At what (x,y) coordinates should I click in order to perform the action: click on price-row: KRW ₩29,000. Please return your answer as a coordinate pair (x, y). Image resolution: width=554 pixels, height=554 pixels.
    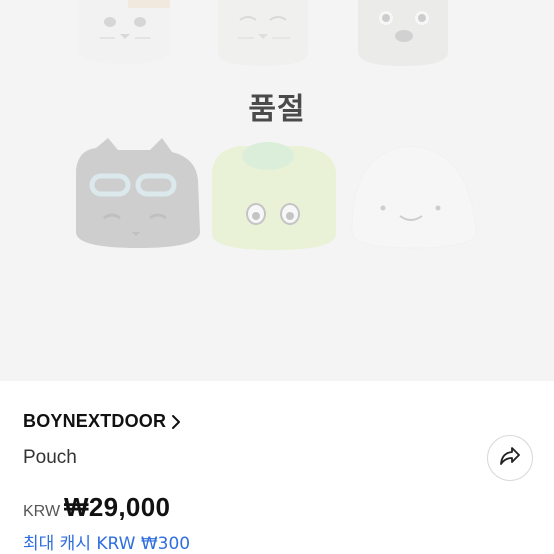
    Looking at the image, I should click on (96, 507).